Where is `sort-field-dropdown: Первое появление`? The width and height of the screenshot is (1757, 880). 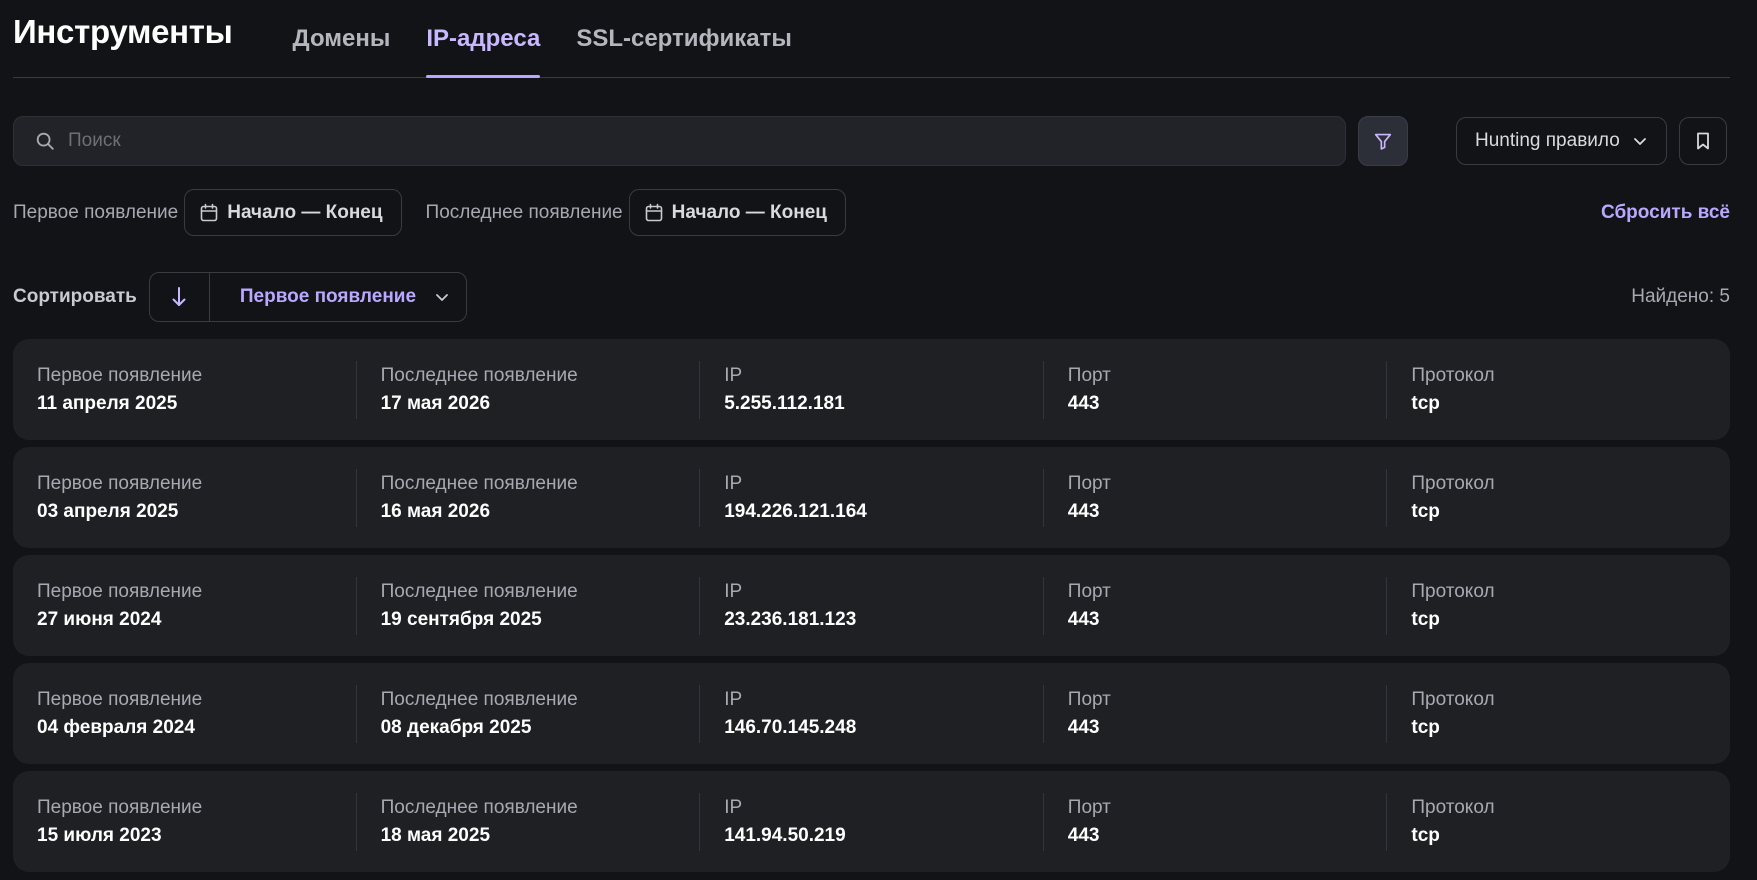
sort-field-dropdown: Первое появление is located at coordinates (338, 297).